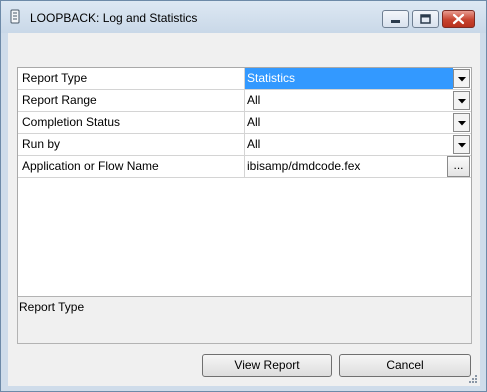 This screenshot has width=487, height=392. What do you see at coordinates (349, 100) in the screenshot?
I see `report-range-value: All` at bounding box center [349, 100].